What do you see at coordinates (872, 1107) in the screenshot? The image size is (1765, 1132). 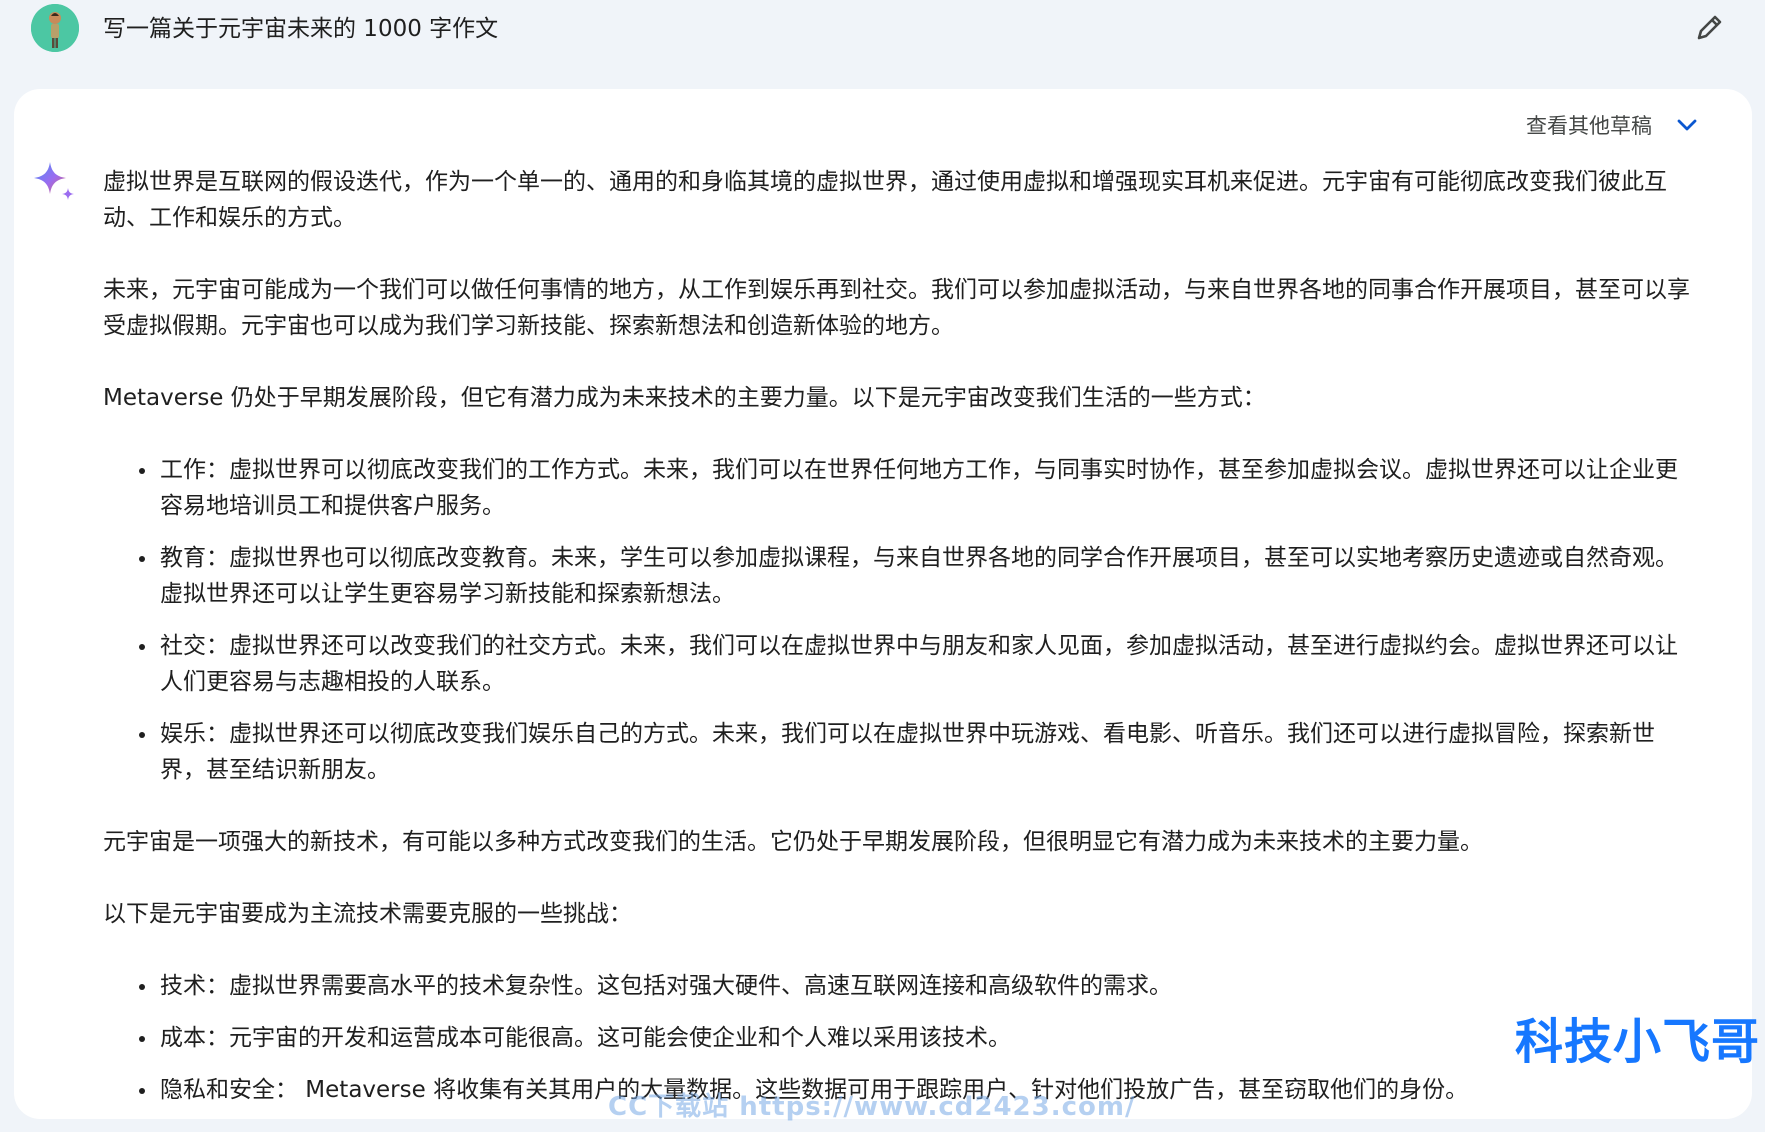 I see `watermark-url: CC下载站 https://www.cd2423.com/` at bounding box center [872, 1107].